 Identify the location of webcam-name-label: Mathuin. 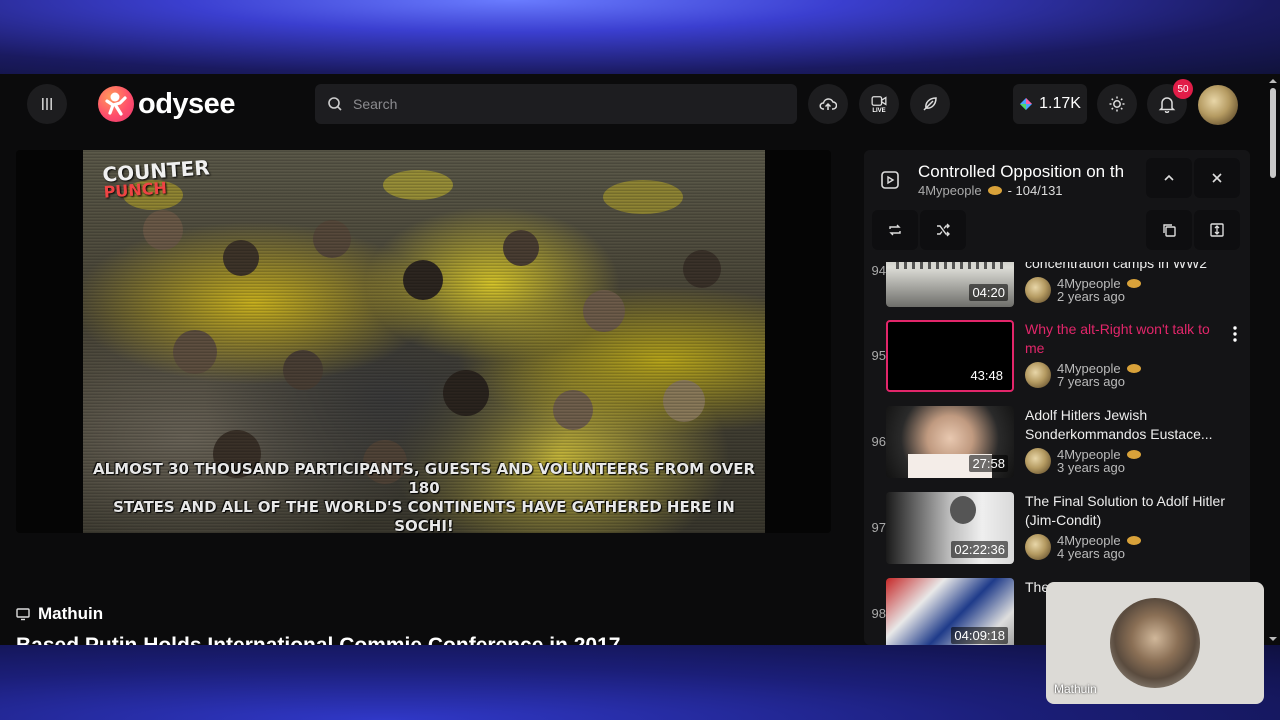
(1075, 689).